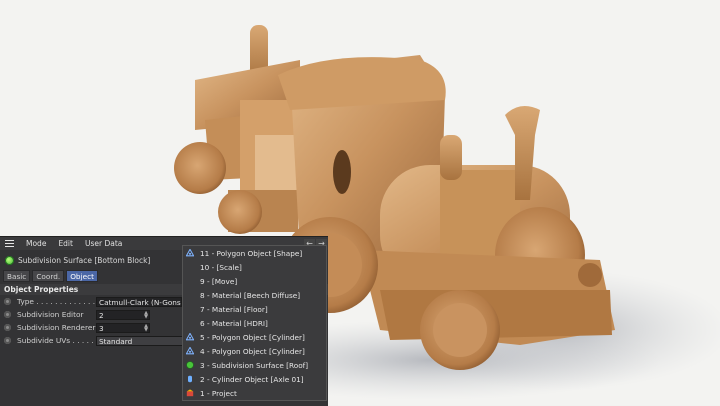 This screenshot has width=720, height=406. What do you see at coordinates (250, 295) in the screenshot?
I see `popup-item-label: 8 - Material [Beech Diffuse]` at bounding box center [250, 295].